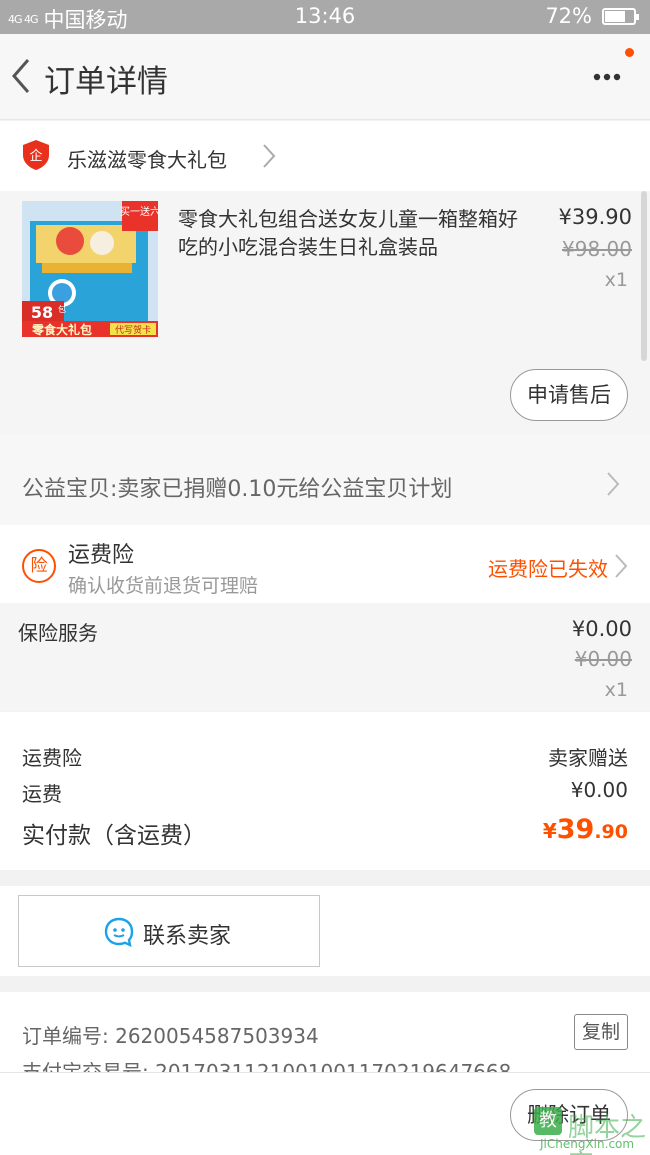  I want to click on summary-shipping-row: 运费 ¥0.00, so click(325, 792).